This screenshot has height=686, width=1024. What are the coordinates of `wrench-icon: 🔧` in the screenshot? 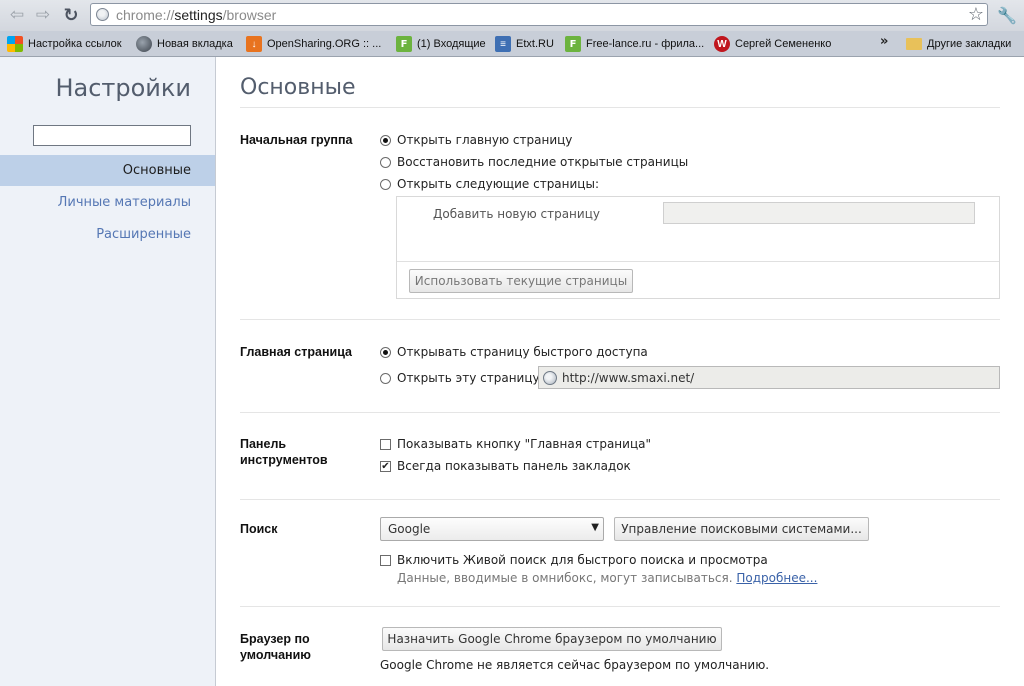 It's located at (1007, 15).